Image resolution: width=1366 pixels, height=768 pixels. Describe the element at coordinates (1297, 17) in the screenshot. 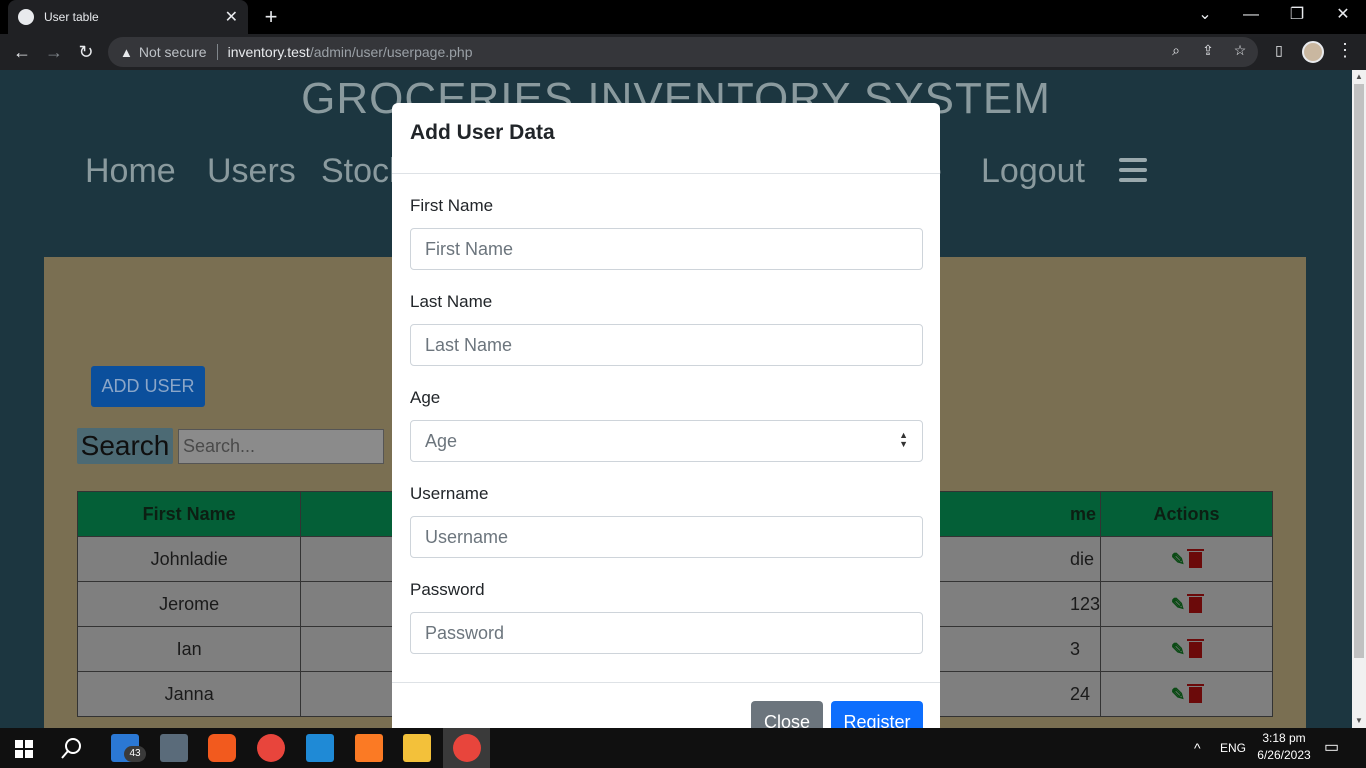

I see `restore-button: ❐` at that location.